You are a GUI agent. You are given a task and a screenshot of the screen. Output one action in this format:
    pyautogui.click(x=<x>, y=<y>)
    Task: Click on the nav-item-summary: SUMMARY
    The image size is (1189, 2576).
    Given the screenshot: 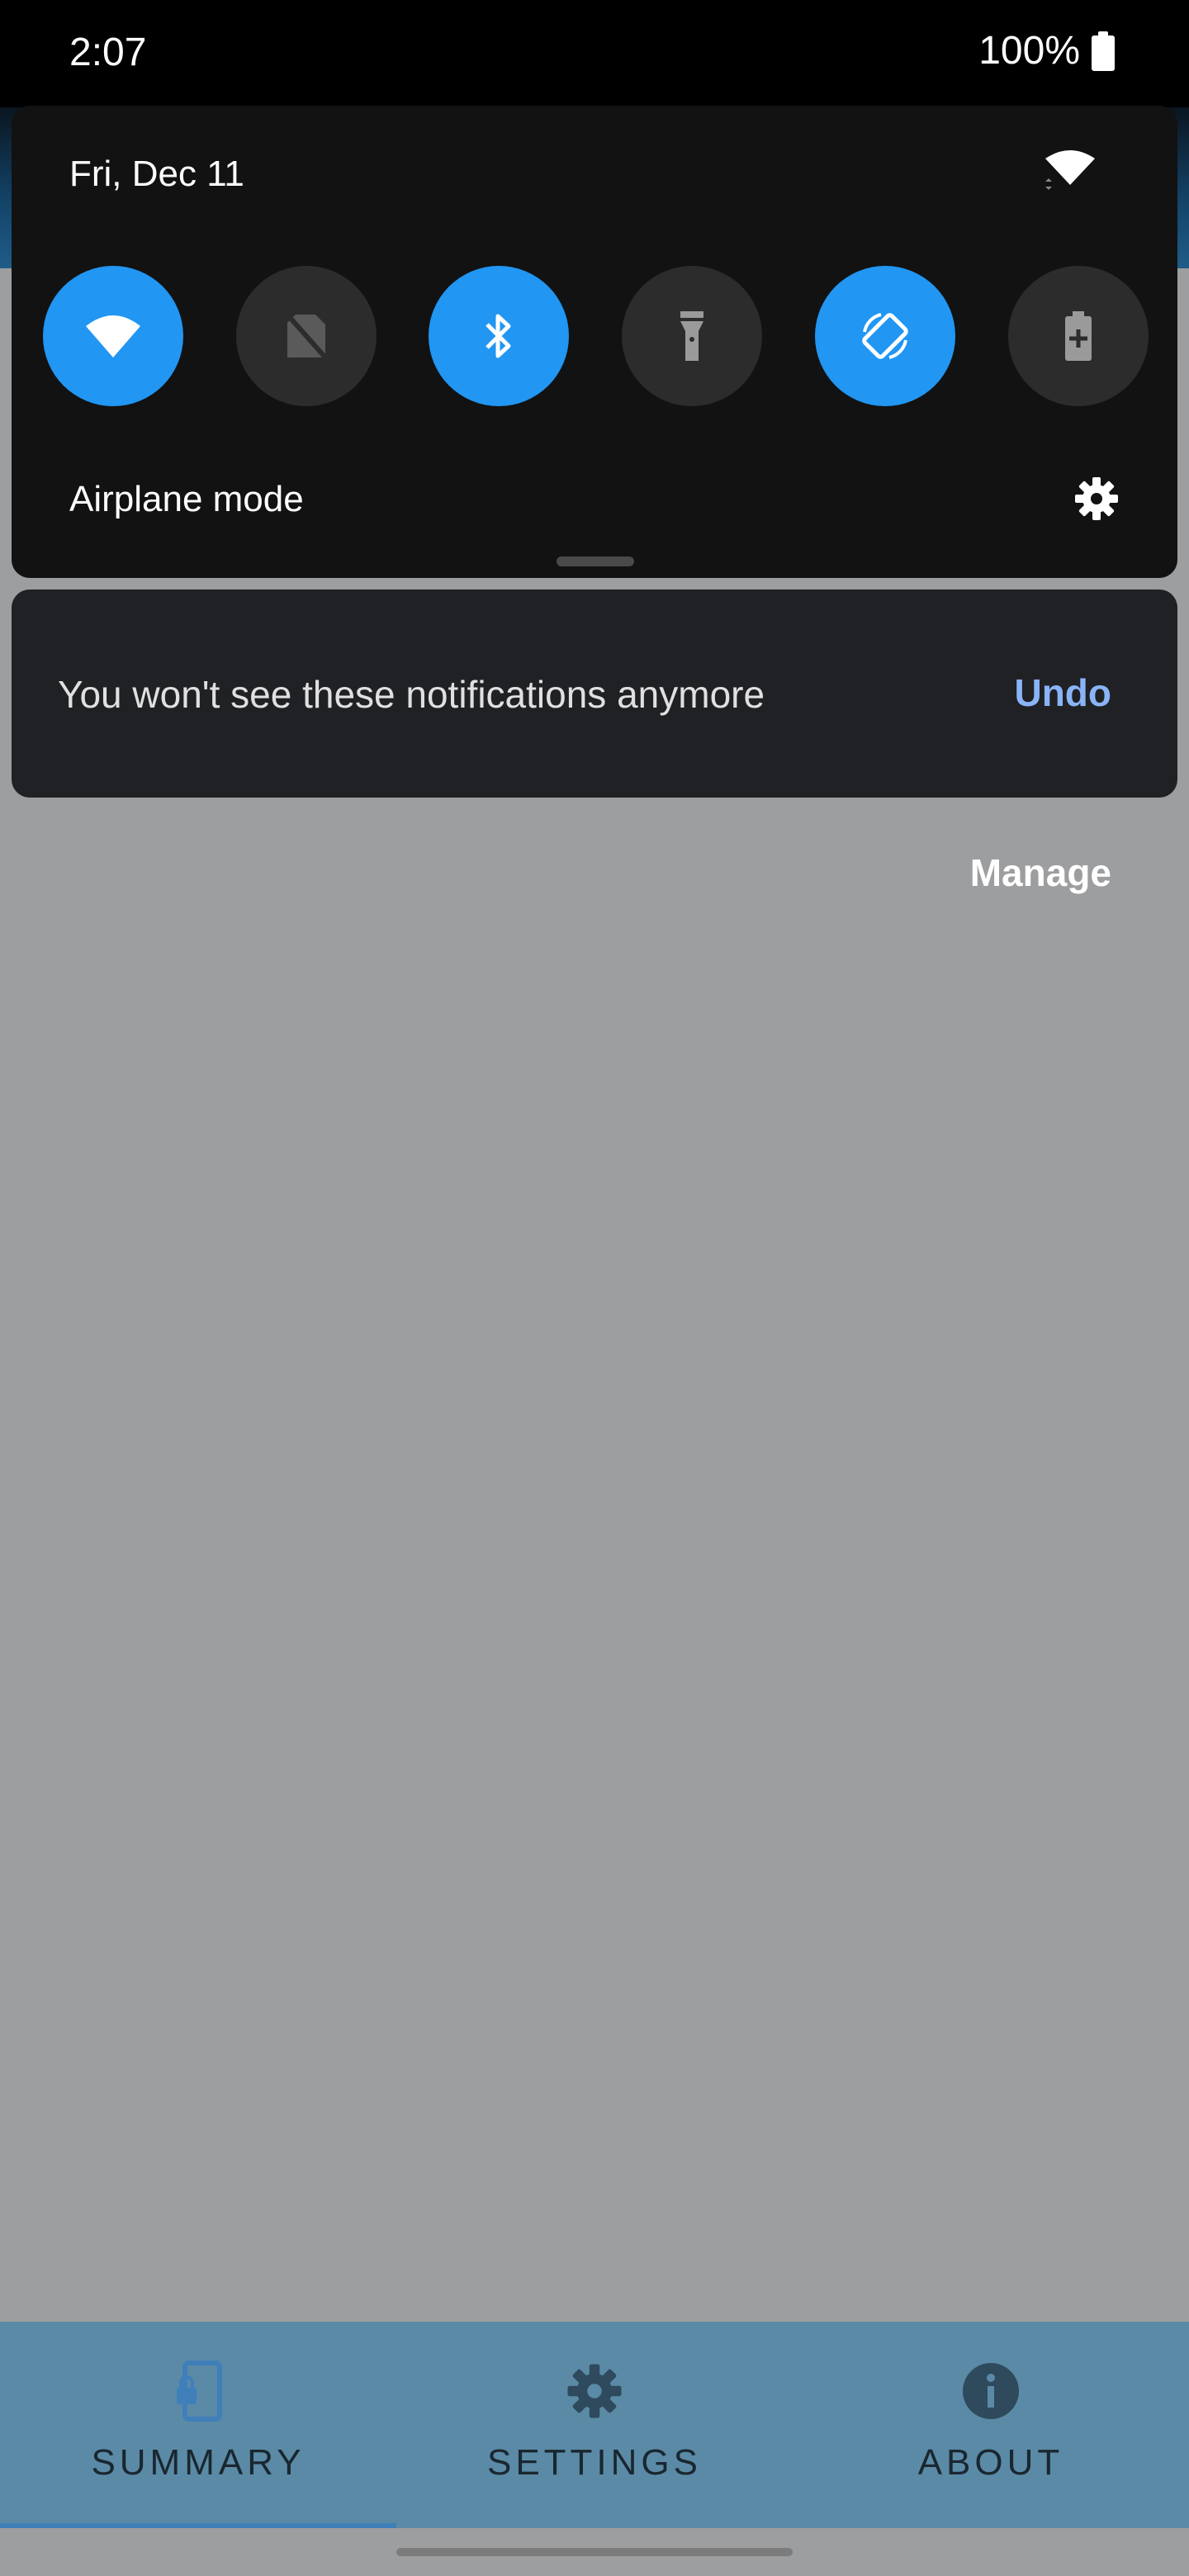 What is the action you would take?
    pyautogui.click(x=198, y=2425)
    